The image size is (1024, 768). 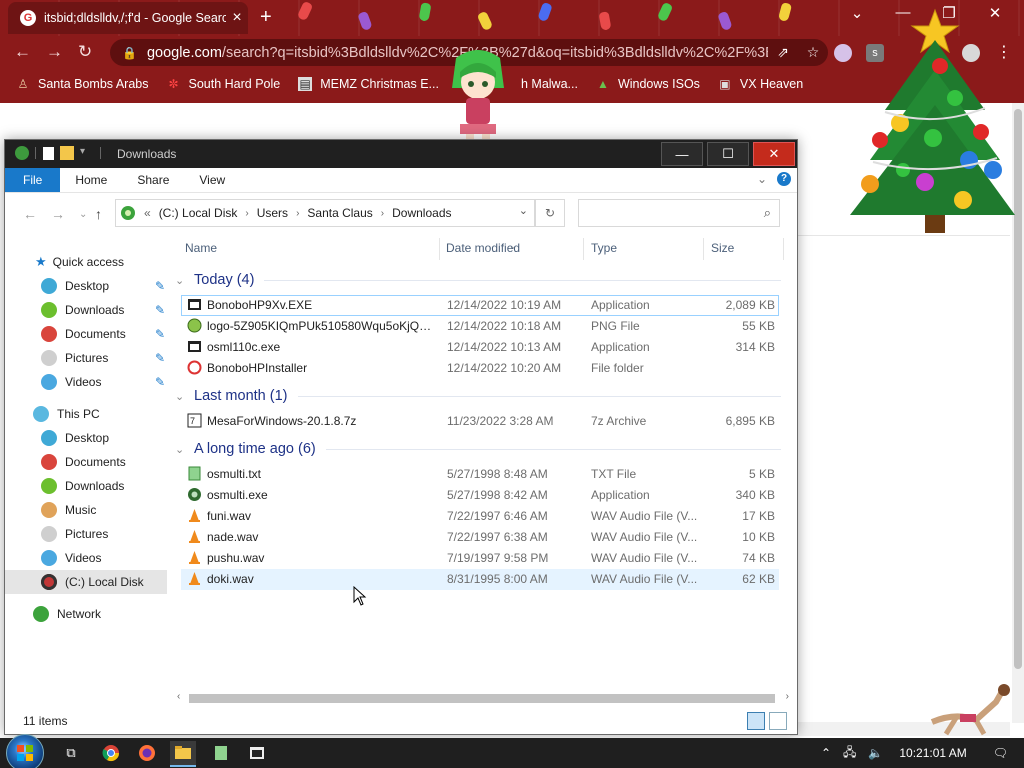 I want to click on nav-pc-music: Music, so click(x=86, y=510).